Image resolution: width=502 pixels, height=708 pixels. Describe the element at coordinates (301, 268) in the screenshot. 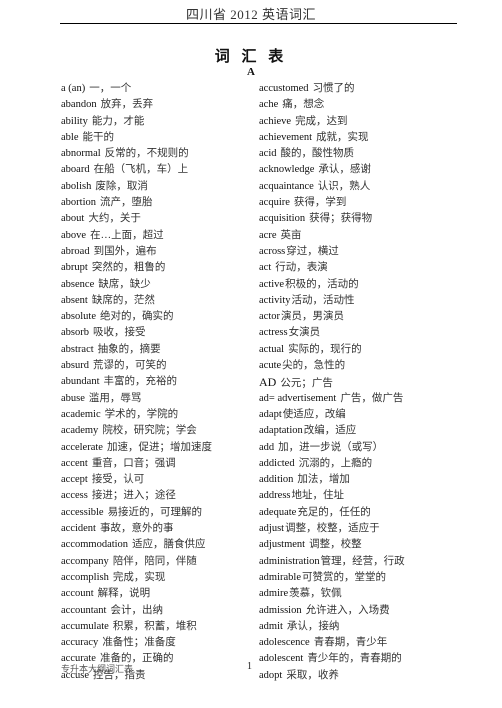

I see `vocab-definition: 行动，表演` at that location.